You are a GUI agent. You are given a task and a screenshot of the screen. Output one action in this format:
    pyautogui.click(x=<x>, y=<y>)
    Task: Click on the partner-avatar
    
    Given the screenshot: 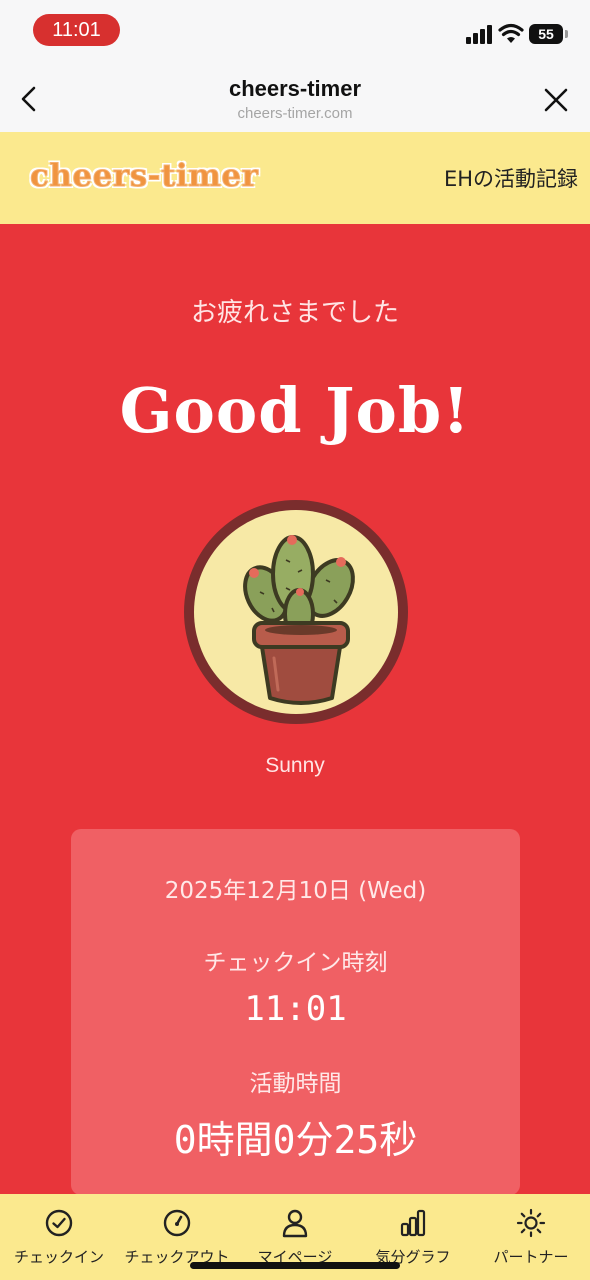 What is the action you would take?
    pyautogui.click(x=296, y=612)
    